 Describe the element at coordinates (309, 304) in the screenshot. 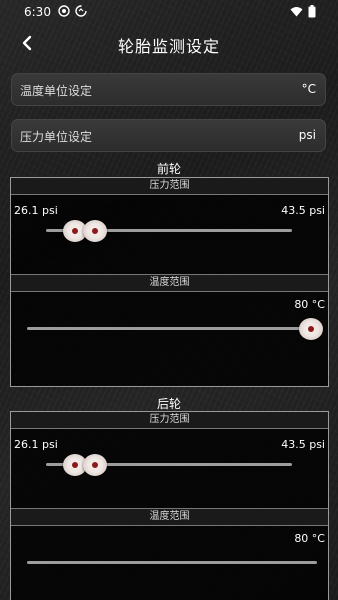

I see `front-temperature-value: 80 °C` at that location.